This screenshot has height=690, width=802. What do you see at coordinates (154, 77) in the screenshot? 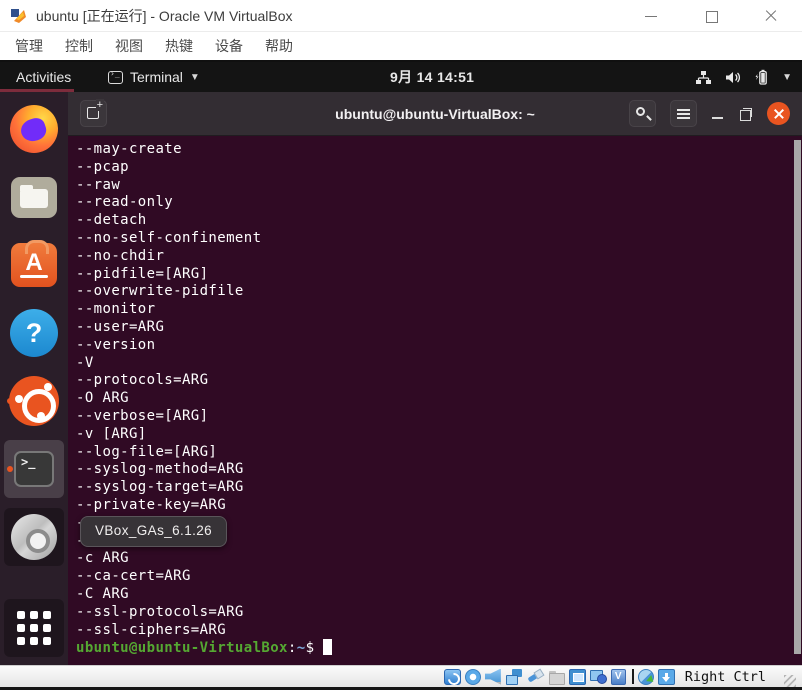
I see `app-menu-button: Terminal ▼` at bounding box center [154, 77].